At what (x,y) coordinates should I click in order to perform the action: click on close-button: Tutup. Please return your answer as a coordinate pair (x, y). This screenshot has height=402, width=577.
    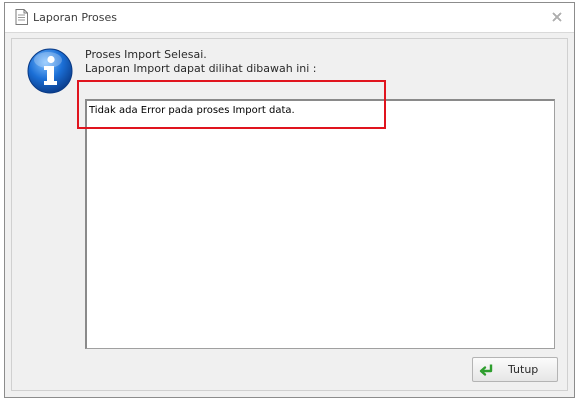
    Looking at the image, I should click on (515, 369).